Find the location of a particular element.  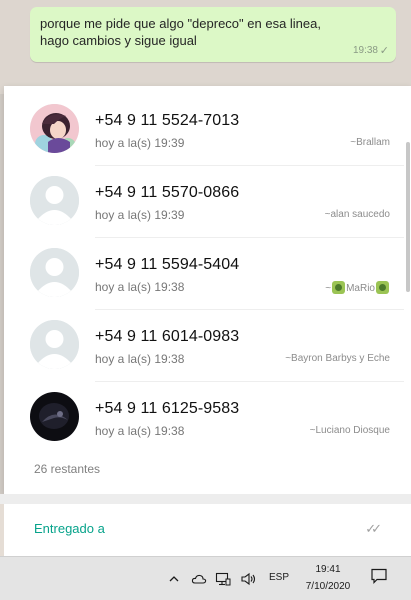

notification-icon is located at coordinates (379, 578).